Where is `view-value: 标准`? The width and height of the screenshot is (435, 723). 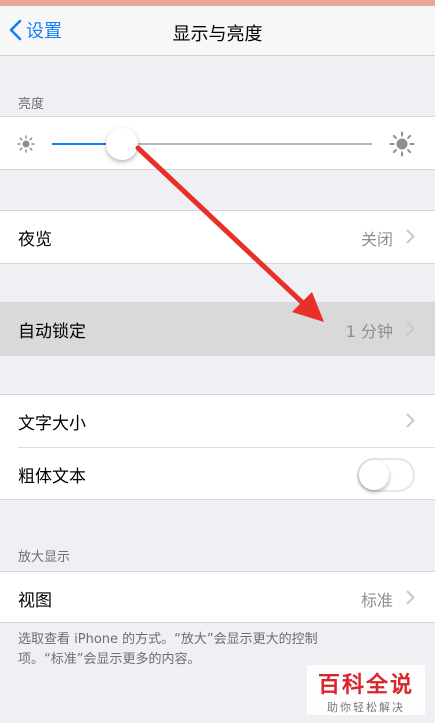 view-value: 标准 is located at coordinates (376, 600).